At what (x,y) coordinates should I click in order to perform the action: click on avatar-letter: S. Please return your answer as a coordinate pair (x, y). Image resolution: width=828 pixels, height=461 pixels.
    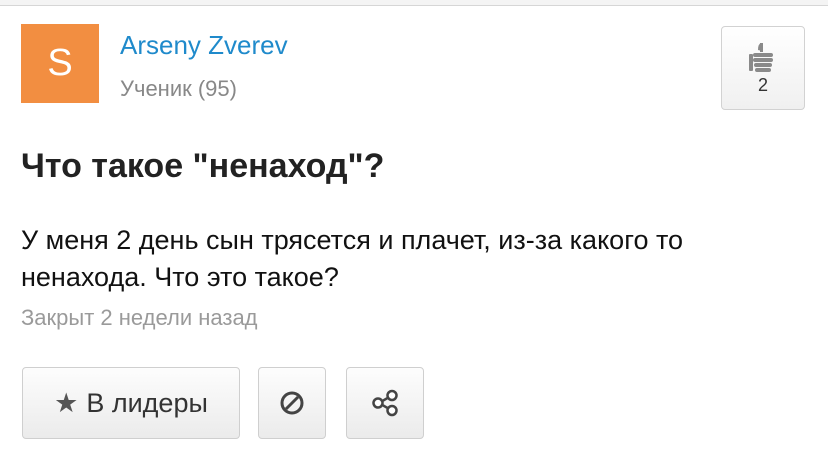
    Looking at the image, I should click on (60, 63).